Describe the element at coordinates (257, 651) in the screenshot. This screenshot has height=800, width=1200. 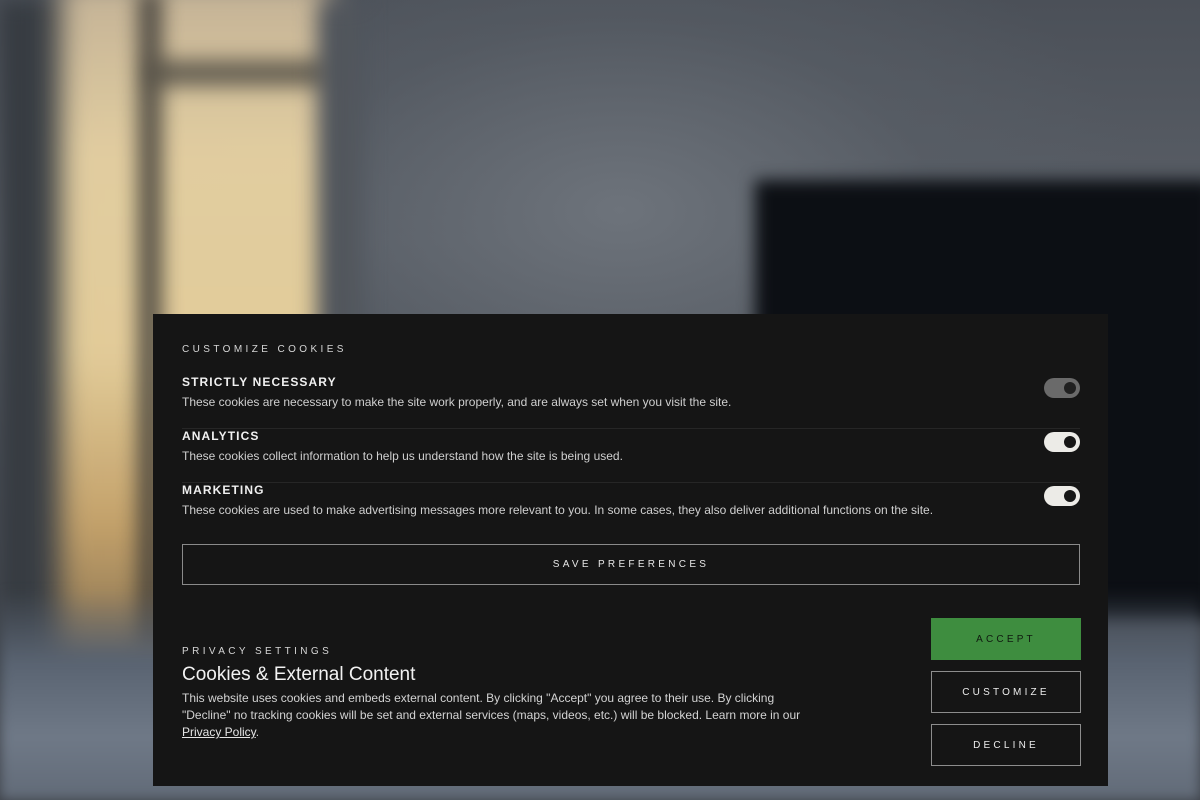
I see `privacy-settings-heading: PRIVACY SETTINGS` at that location.